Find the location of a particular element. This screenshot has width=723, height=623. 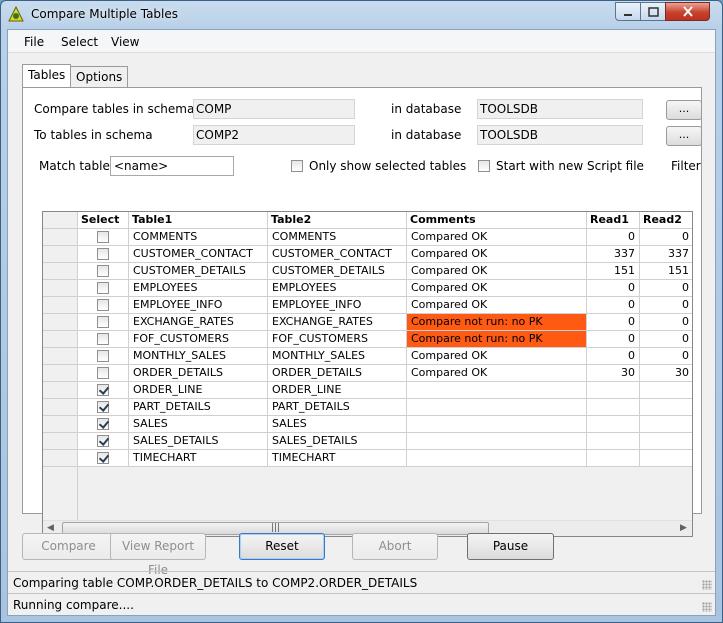

row-table2: TIMECHART is located at coordinates (337, 458).